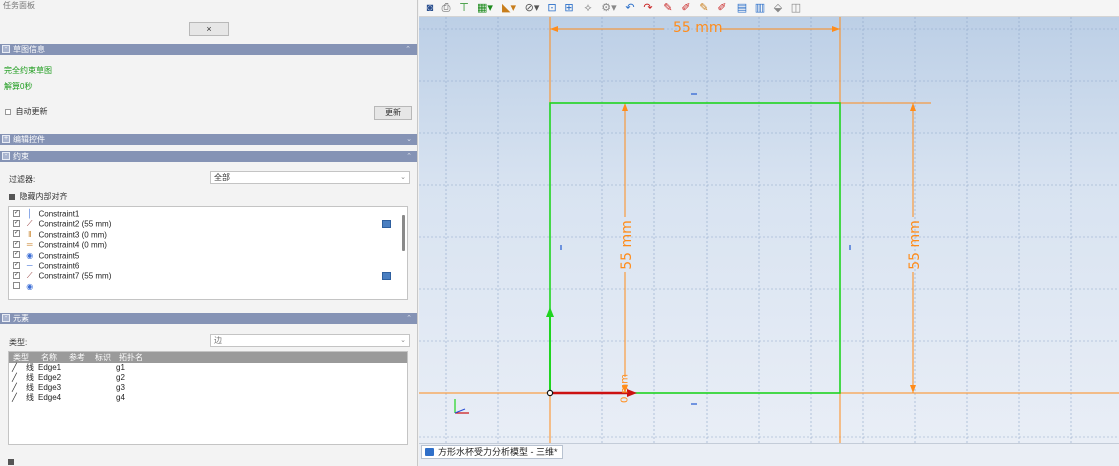  What do you see at coordinates (208, 368) in the screenshot?
I see `table-row: ╱ 线 Edge1 g1` at bounding box center [208, 368].